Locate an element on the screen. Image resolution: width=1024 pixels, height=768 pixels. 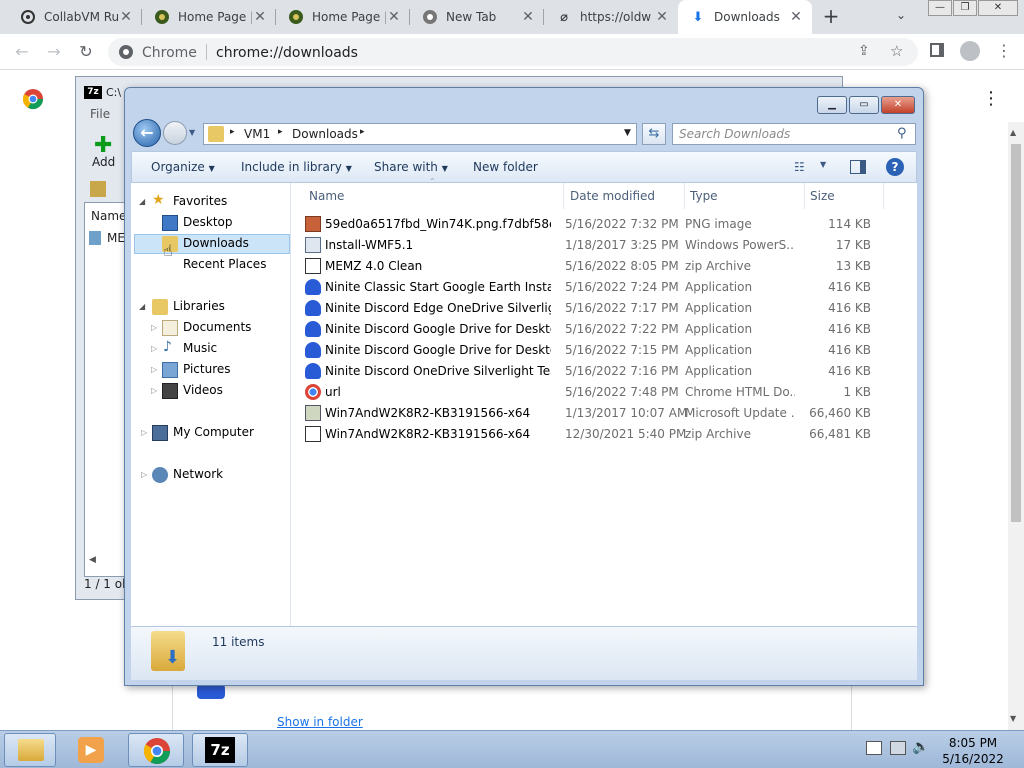
column-size: Size is located at coordinates (822, 196).